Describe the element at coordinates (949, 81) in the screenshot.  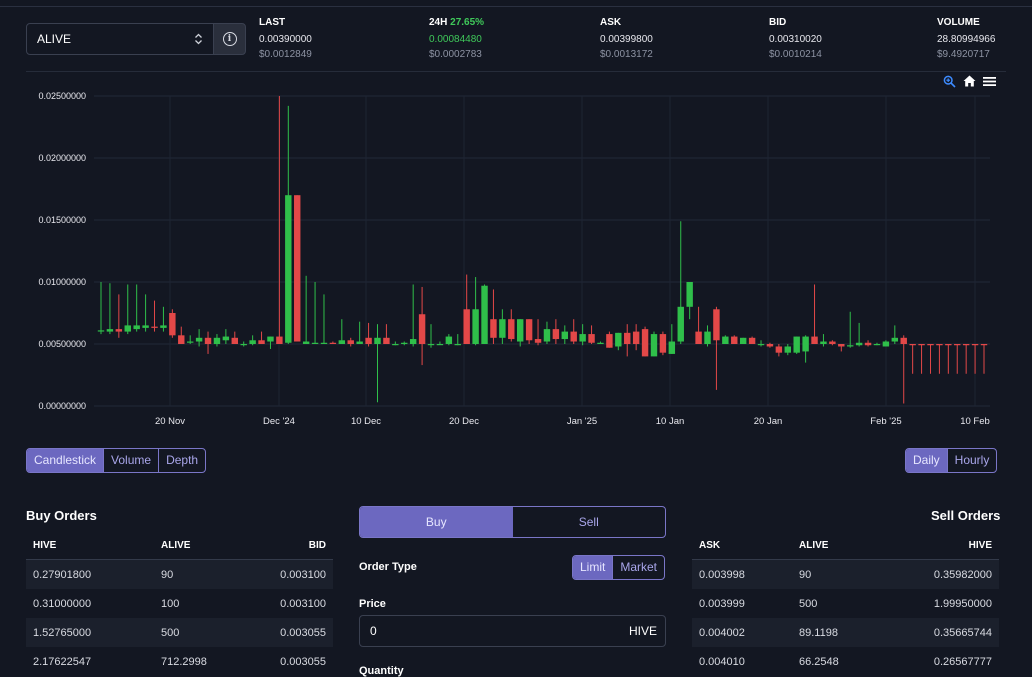
I see `zoom-icon` at that location.